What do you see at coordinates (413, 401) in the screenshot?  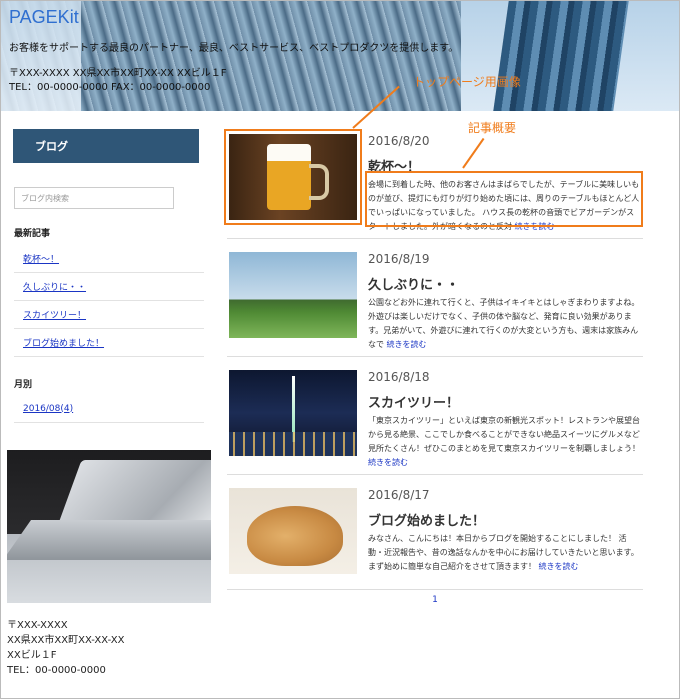 I see `post-title: スカイツリー！` at bounding box center [413, 401].